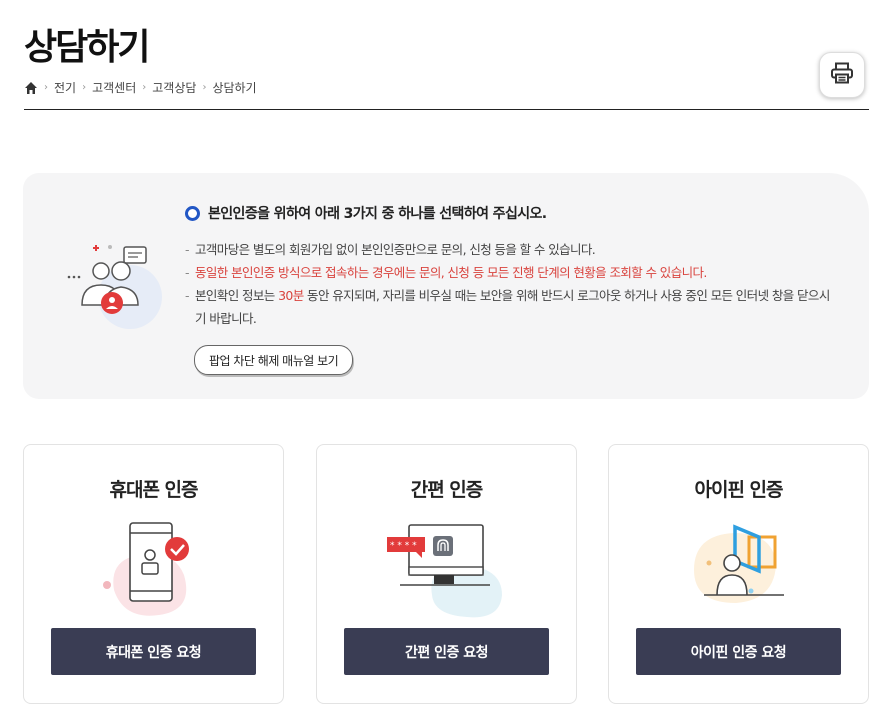 The width and height of the screenshot is (884, 713). Describe the element at coordinates (291, 295) in the screenshot. I see `session-duration: 30분` at that location.